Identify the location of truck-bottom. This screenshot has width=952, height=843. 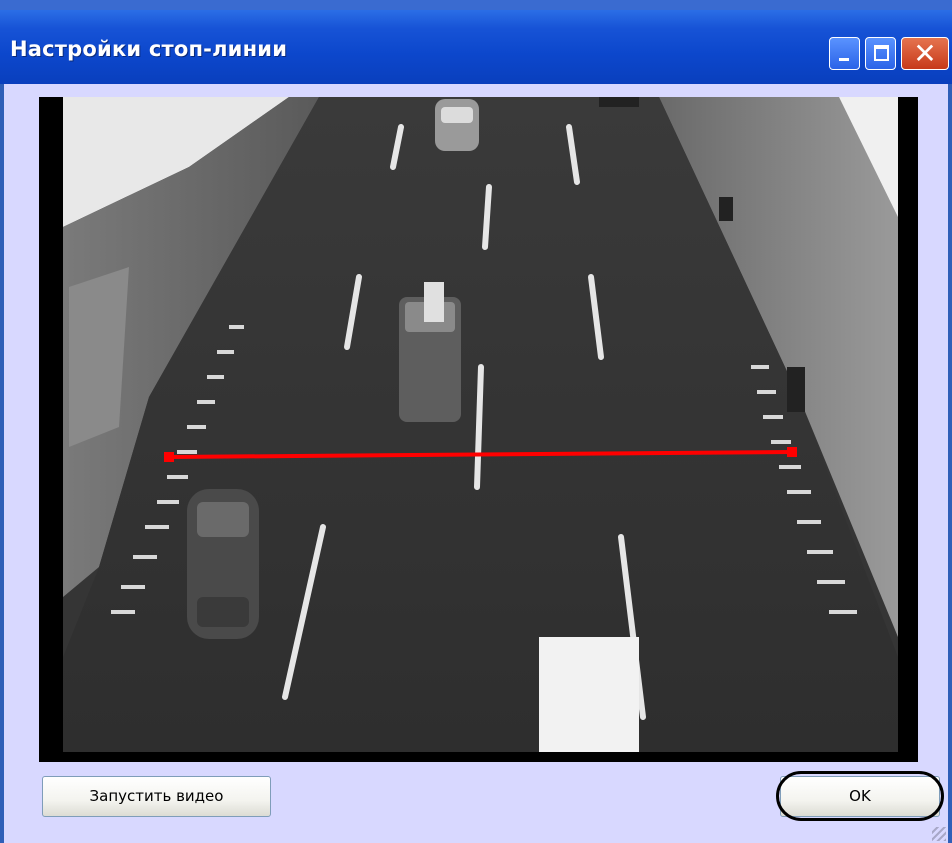
(589, 694).